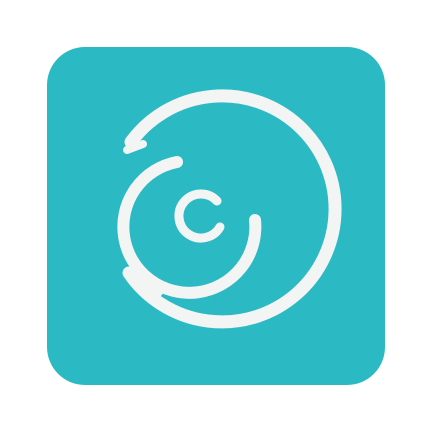 The height and width of the screenshot is (432, 432). What do you see at coordinates (199, 216) in the screenshot?
I see `inner-c-stroke` at bounding box center [199, 216].